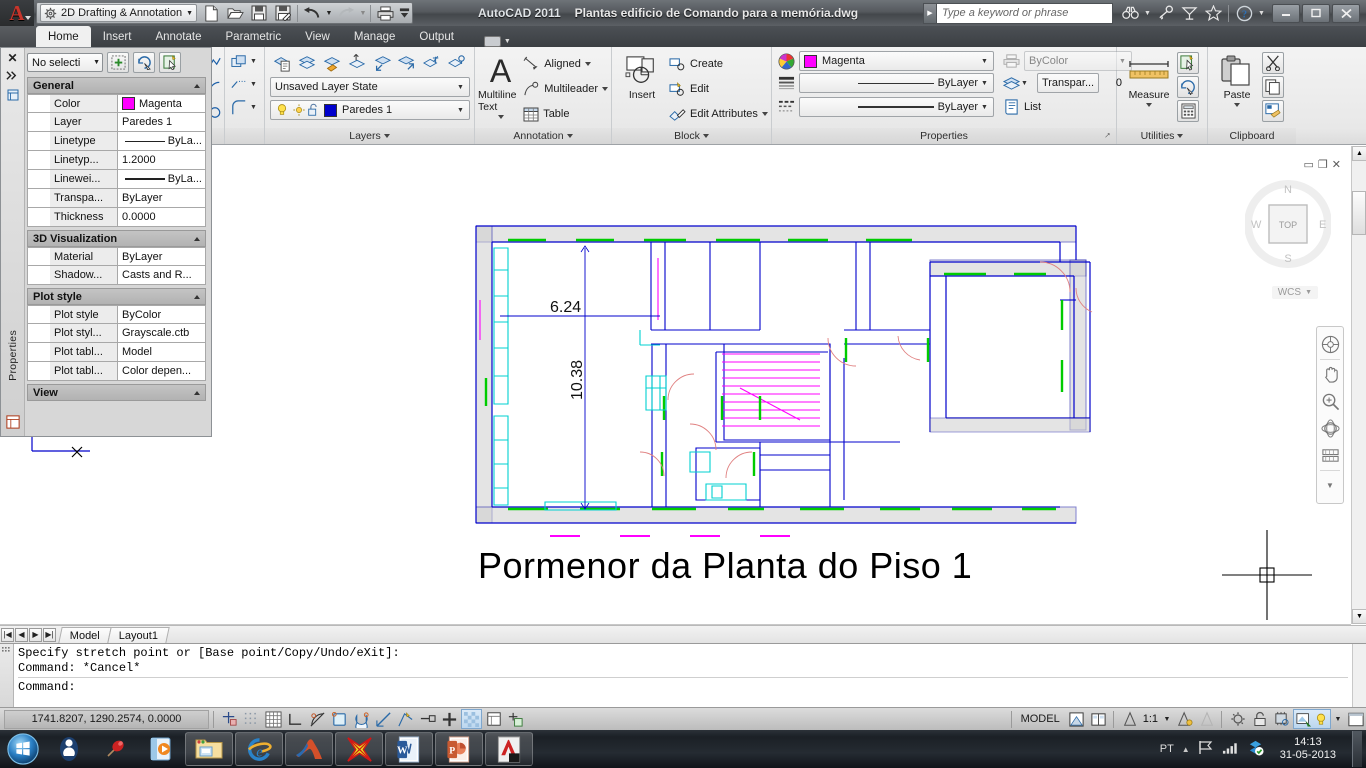 The width and height of the screenshot is (1366, 768). I want to click on select-similar-button, so click(1188, 87).